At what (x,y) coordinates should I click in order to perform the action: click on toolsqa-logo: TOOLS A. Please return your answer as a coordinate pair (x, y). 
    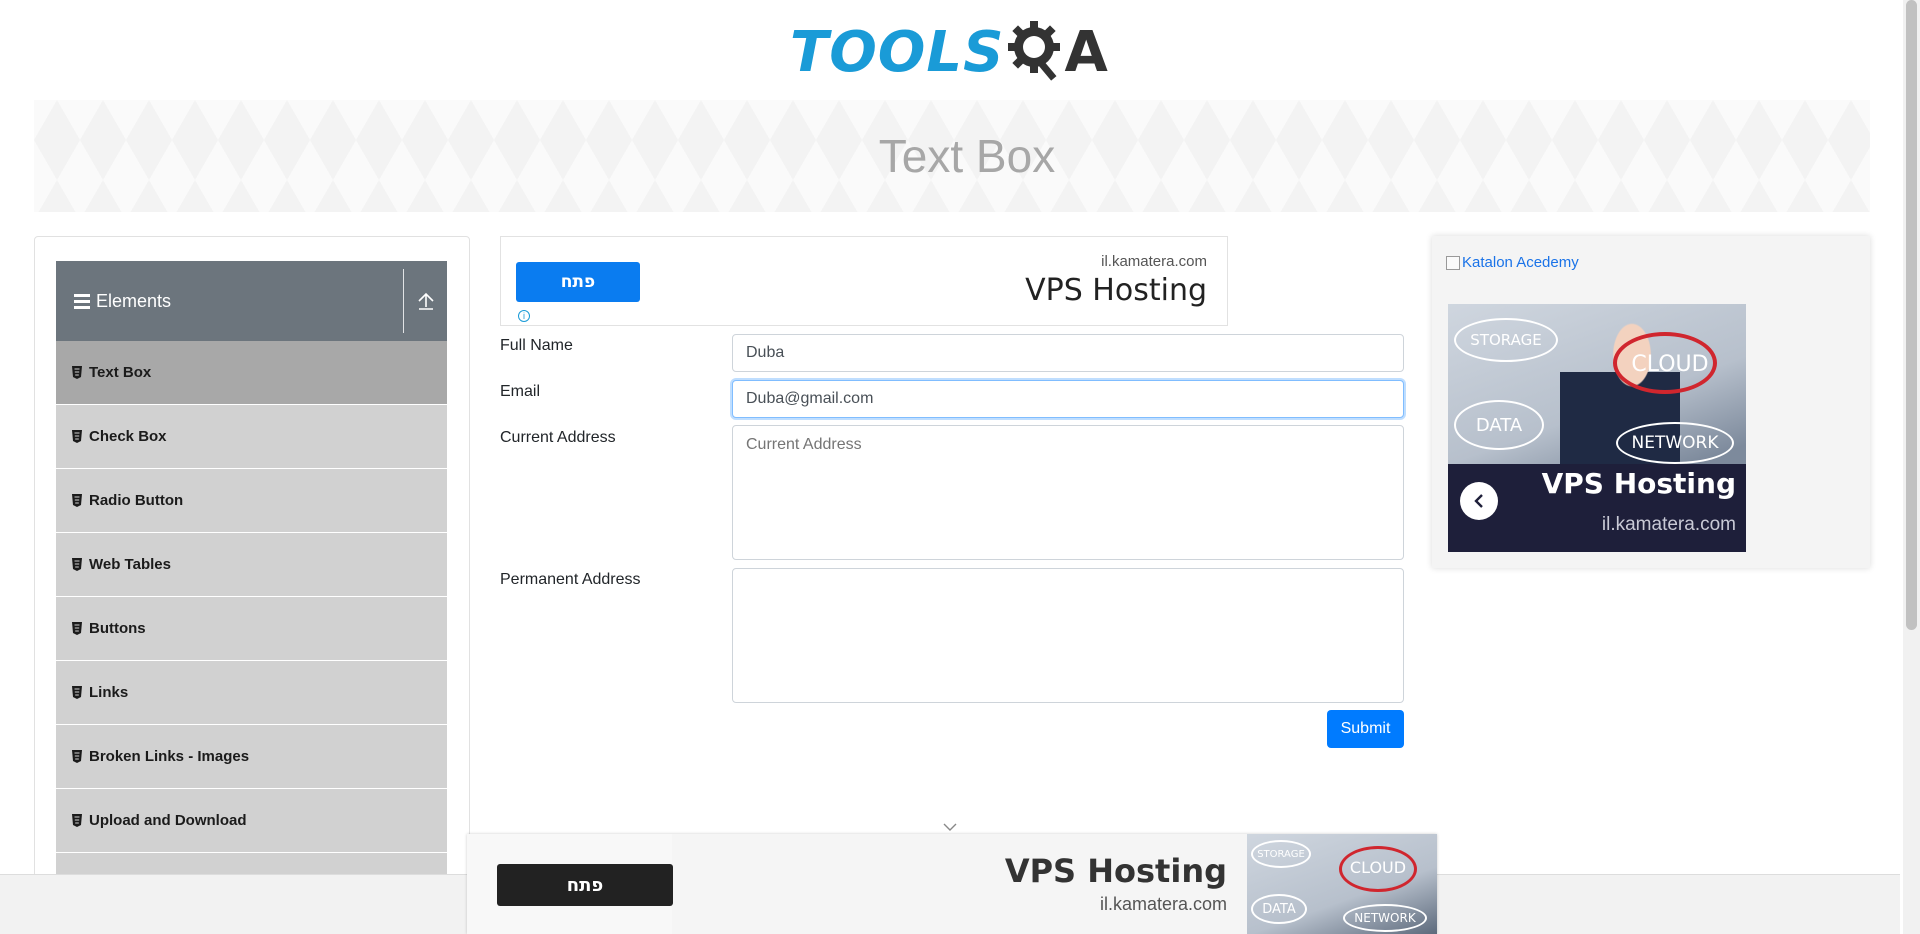
    Looking at the image, I should click on (950, 52).